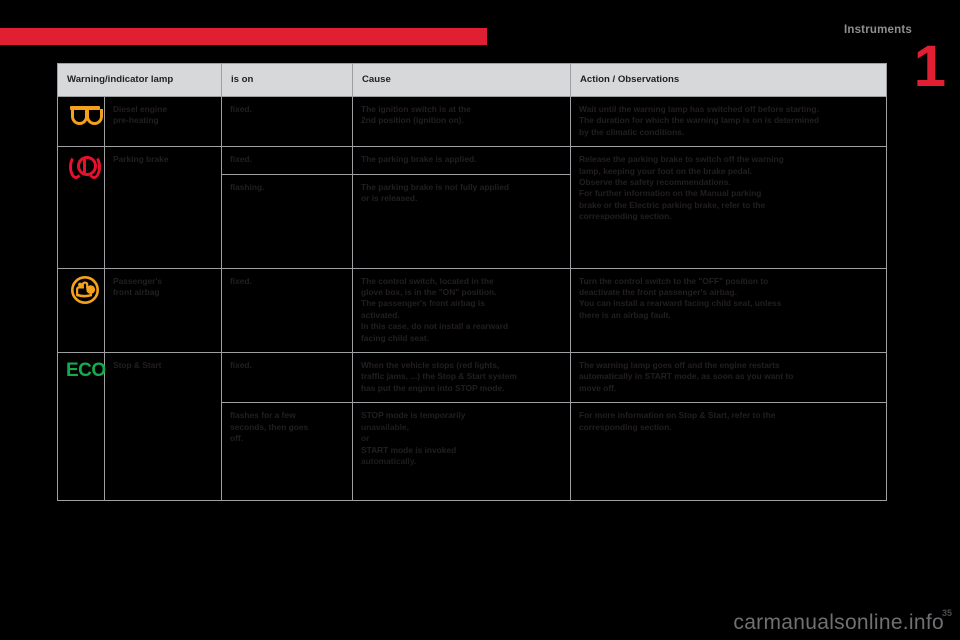  Describe the element at coordinates (287, 80) in the screenshot. I see `column-header-is-on: is on` at that location.